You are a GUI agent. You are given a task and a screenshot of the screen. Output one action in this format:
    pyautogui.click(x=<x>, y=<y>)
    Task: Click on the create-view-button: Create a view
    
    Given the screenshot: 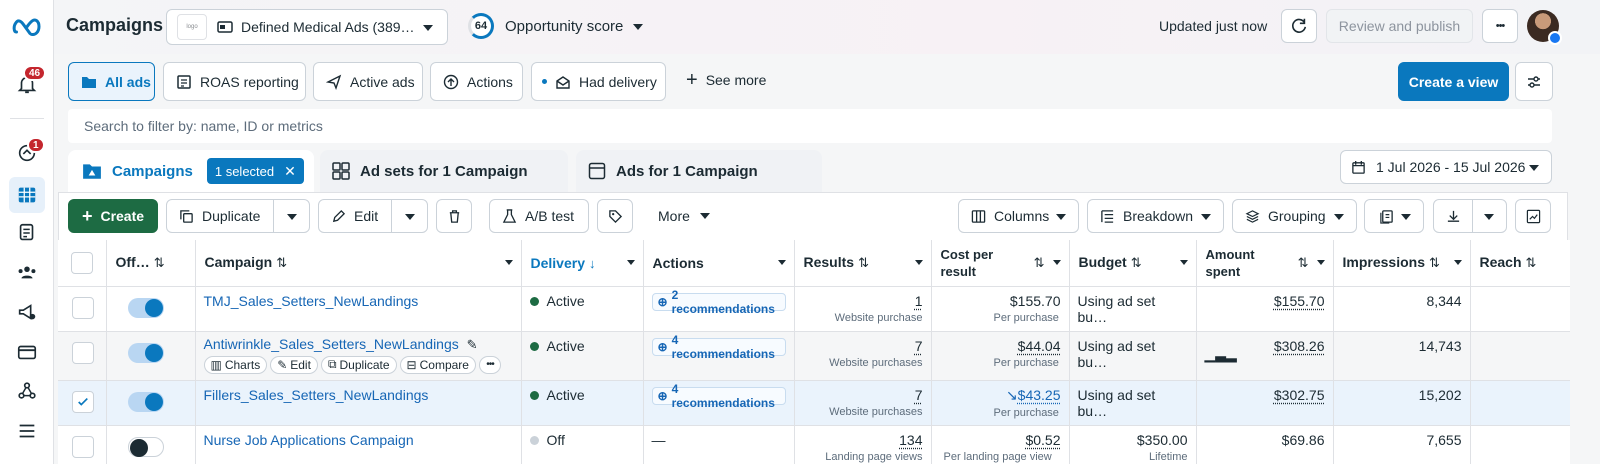 What is the action you would take?
    pyautogui.click(x=1453, y=81)
    